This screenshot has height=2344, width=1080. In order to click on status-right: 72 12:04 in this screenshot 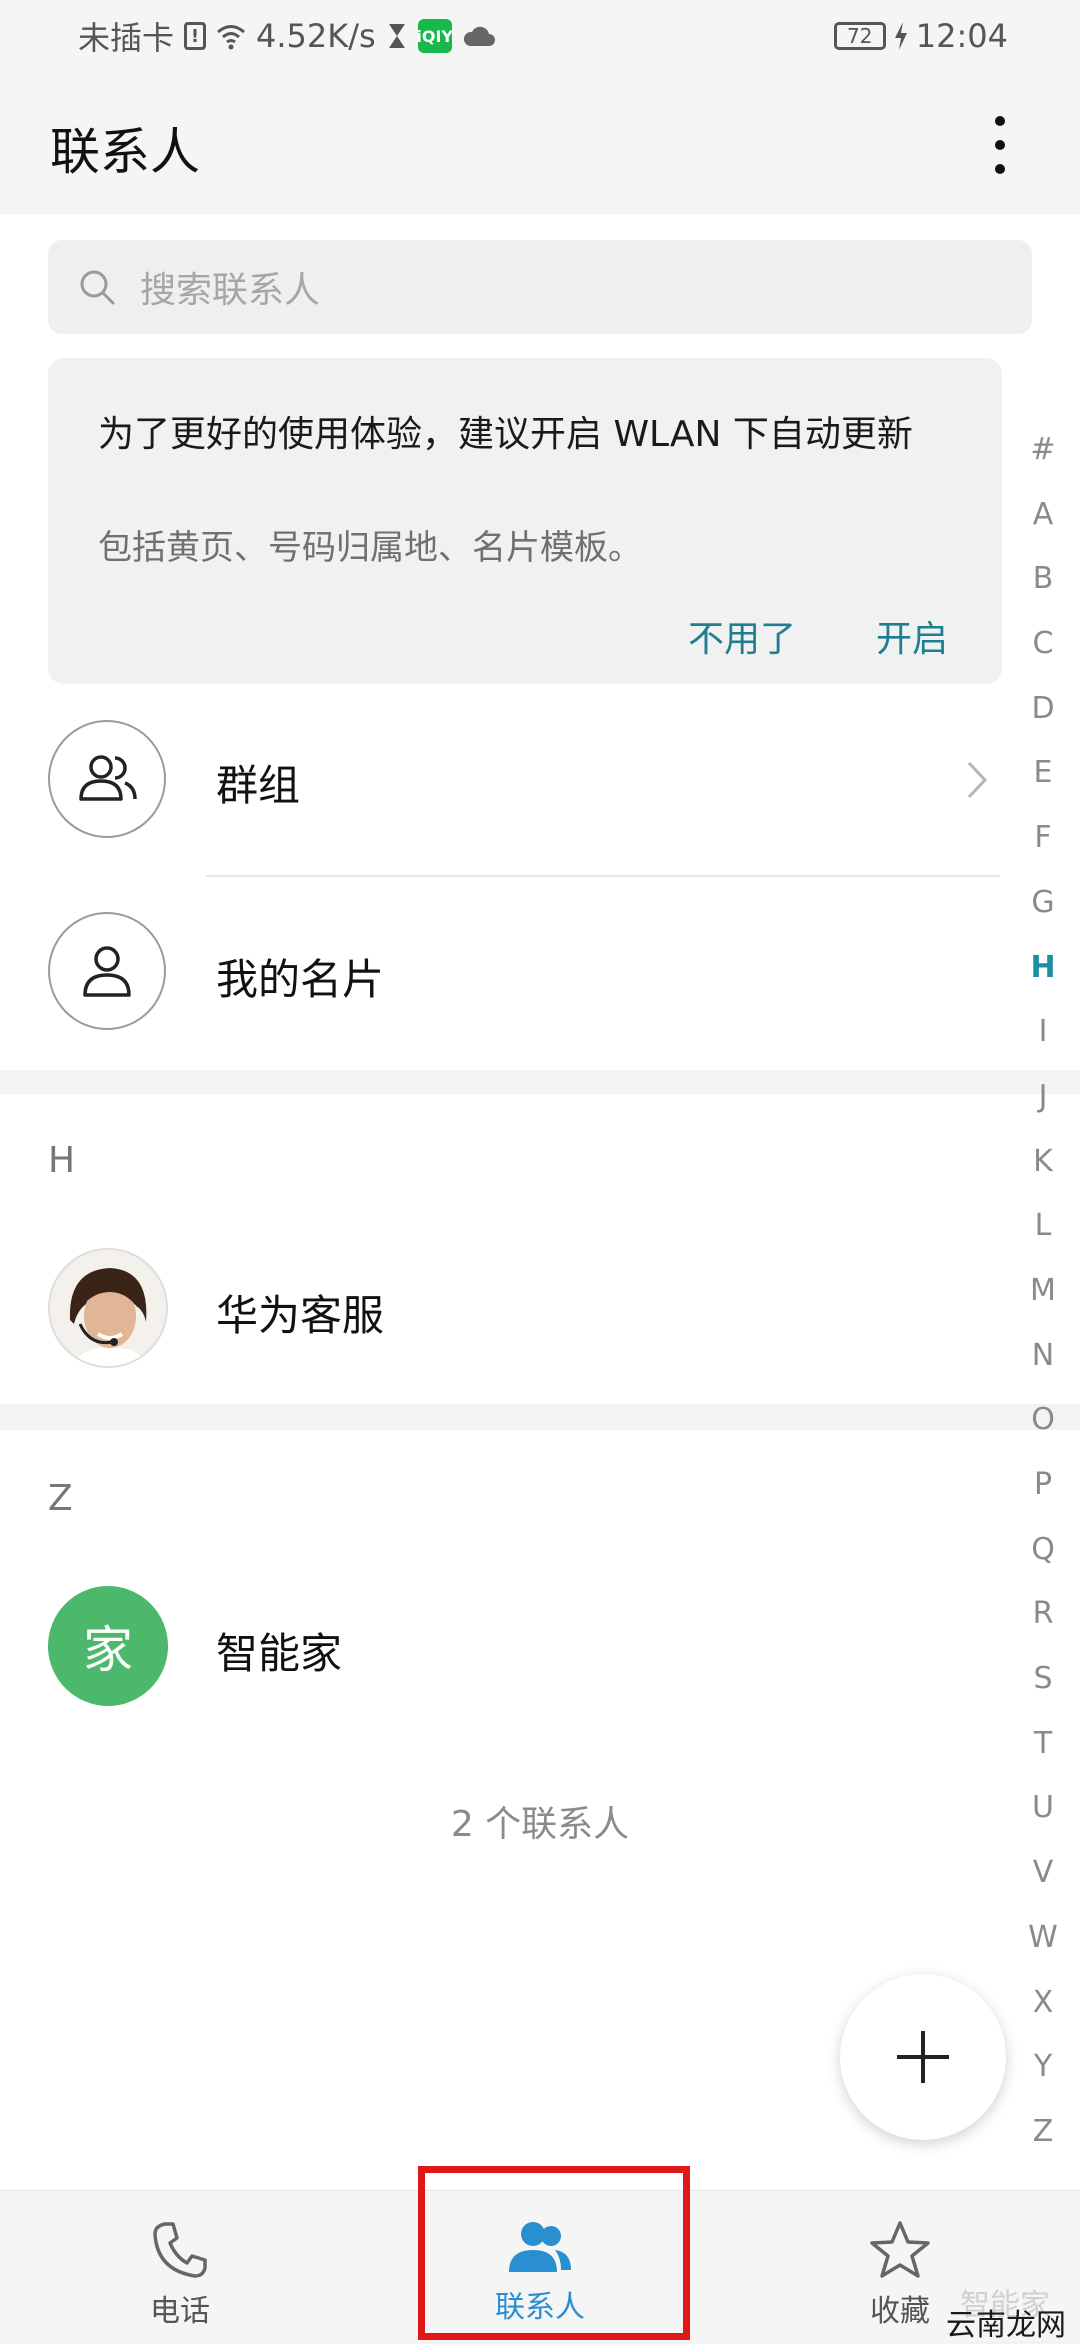, I will do `click(920, 36)`.